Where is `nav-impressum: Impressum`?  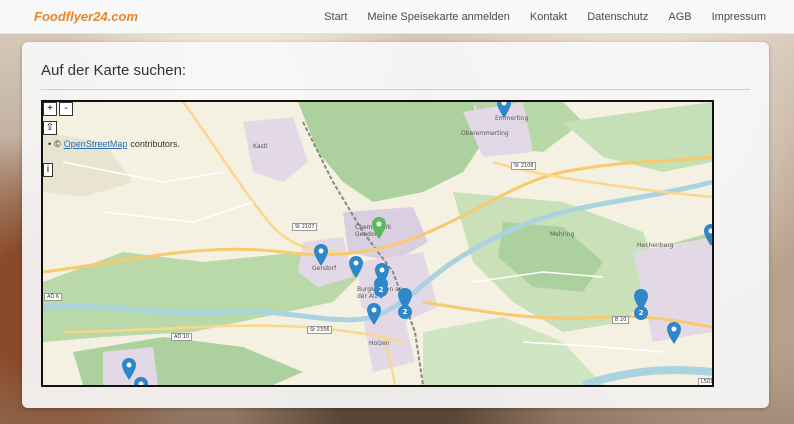
nav-impressum: Impressum is located at coordinates (739, 17).